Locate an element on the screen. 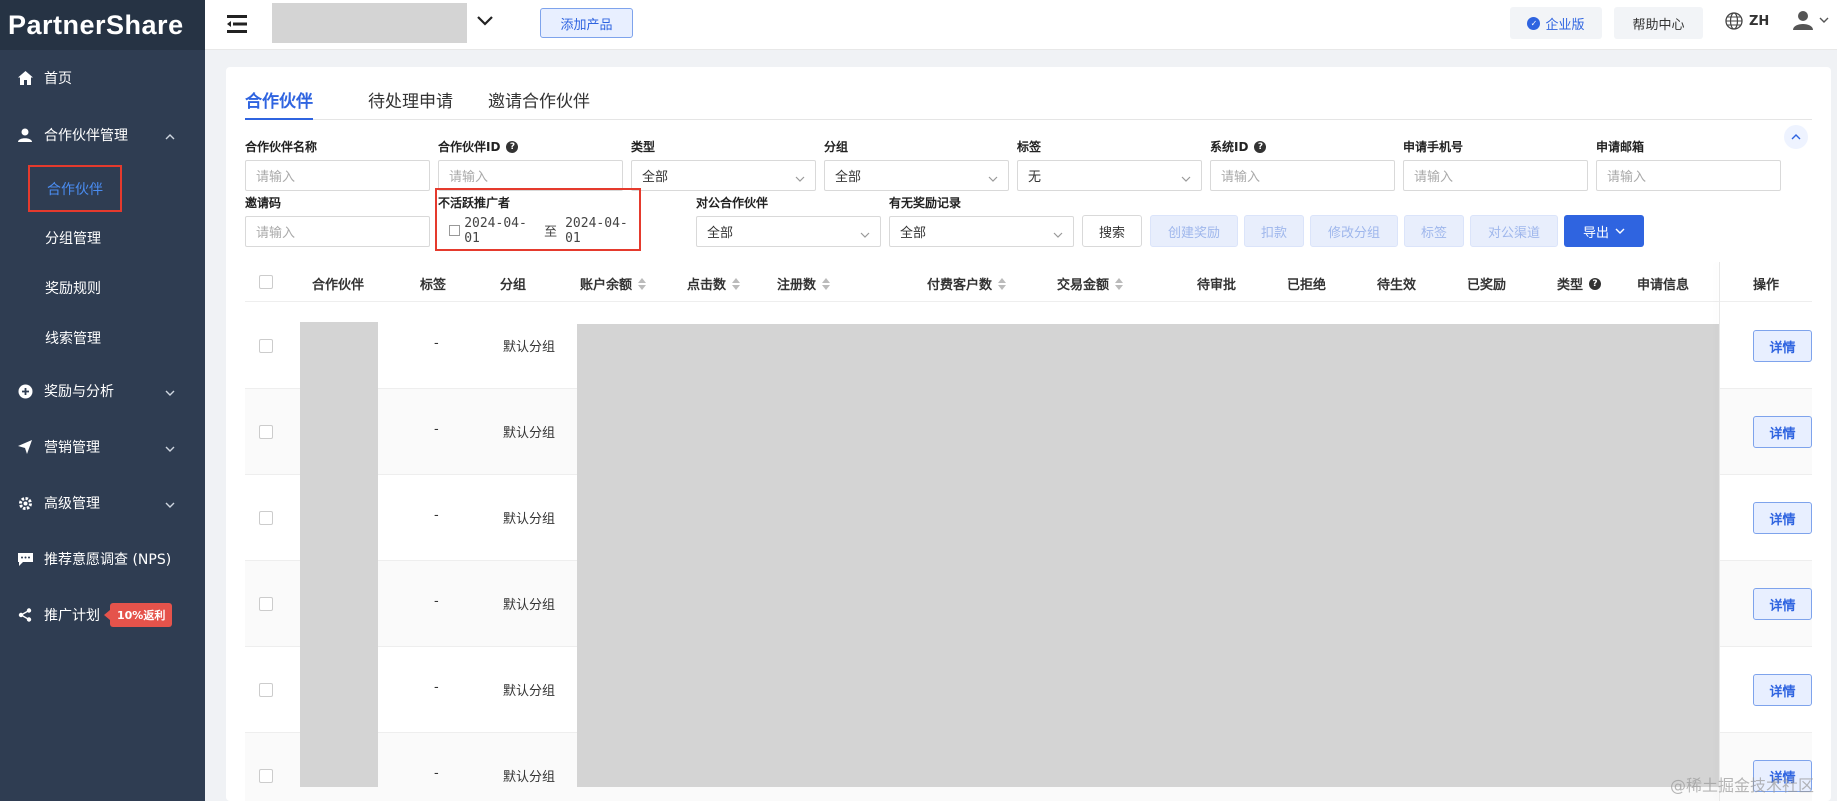 The width and height of the screenshot is (1837, 801). invite-code-label: 邀请码 is located at coordinates (263, 203).